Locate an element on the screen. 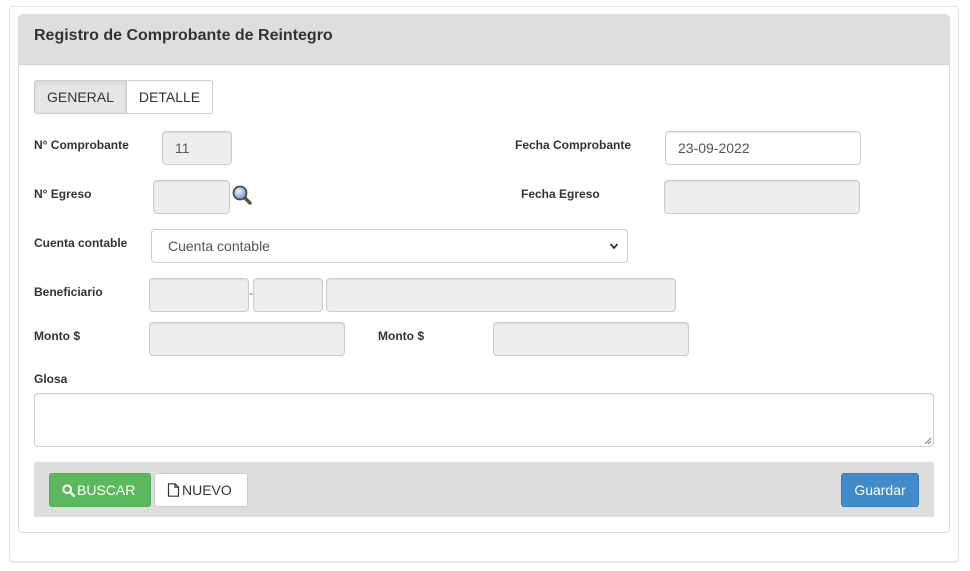  tab-detalle: DETALLE is located at coordinates (170, 97).